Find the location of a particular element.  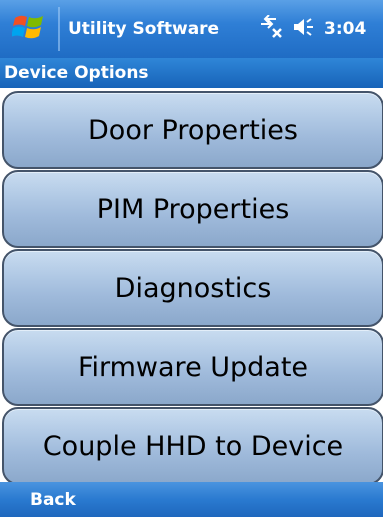

back-softkey: Back is located at coordinates (53, 500).